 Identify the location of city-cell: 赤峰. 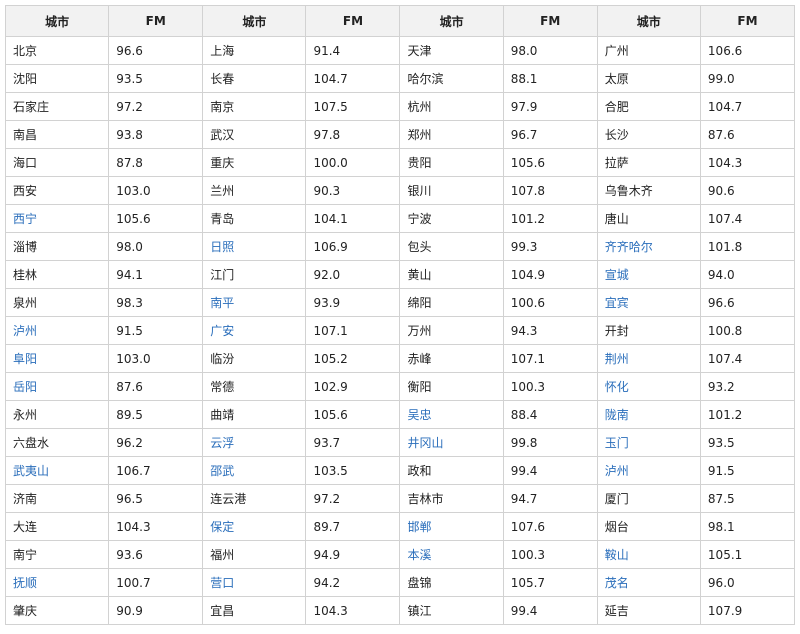
(451, 358).